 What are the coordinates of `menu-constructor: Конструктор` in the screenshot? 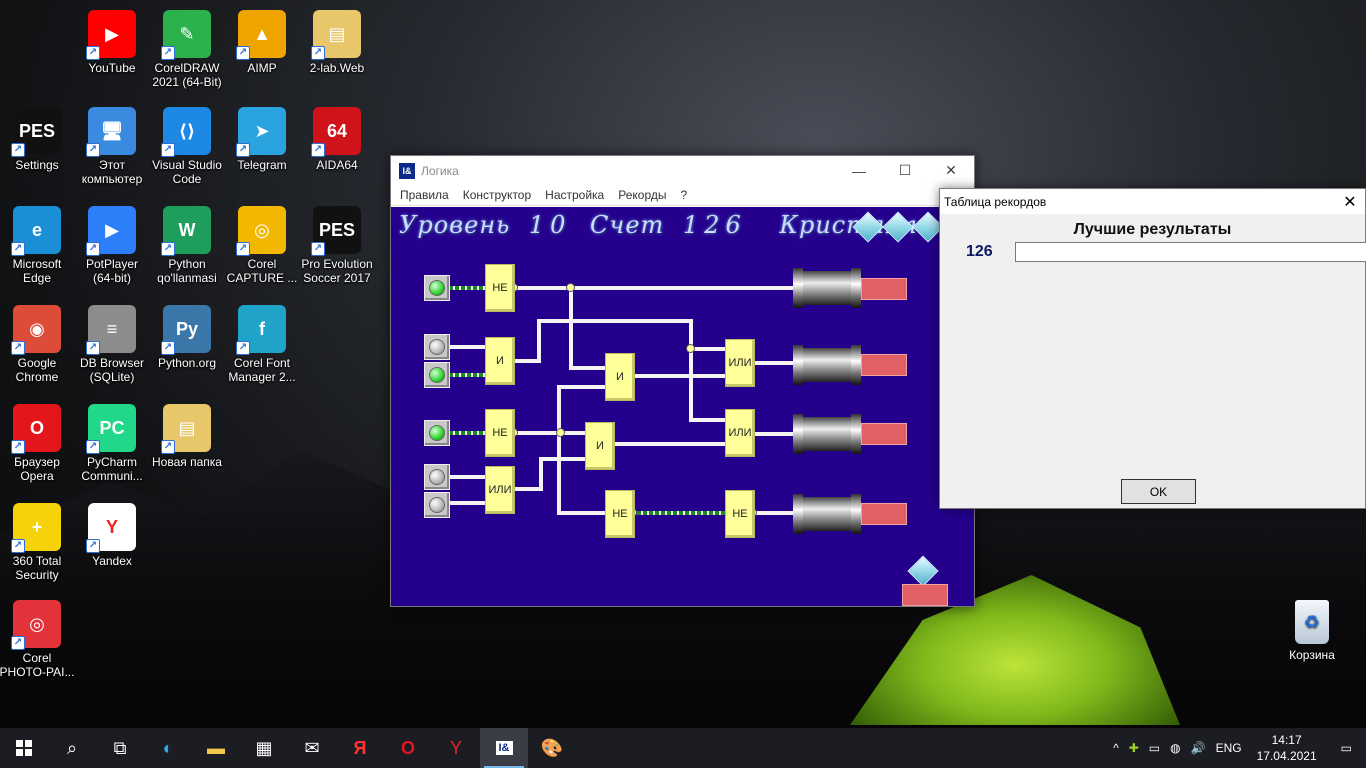 It's located at (497, 195).